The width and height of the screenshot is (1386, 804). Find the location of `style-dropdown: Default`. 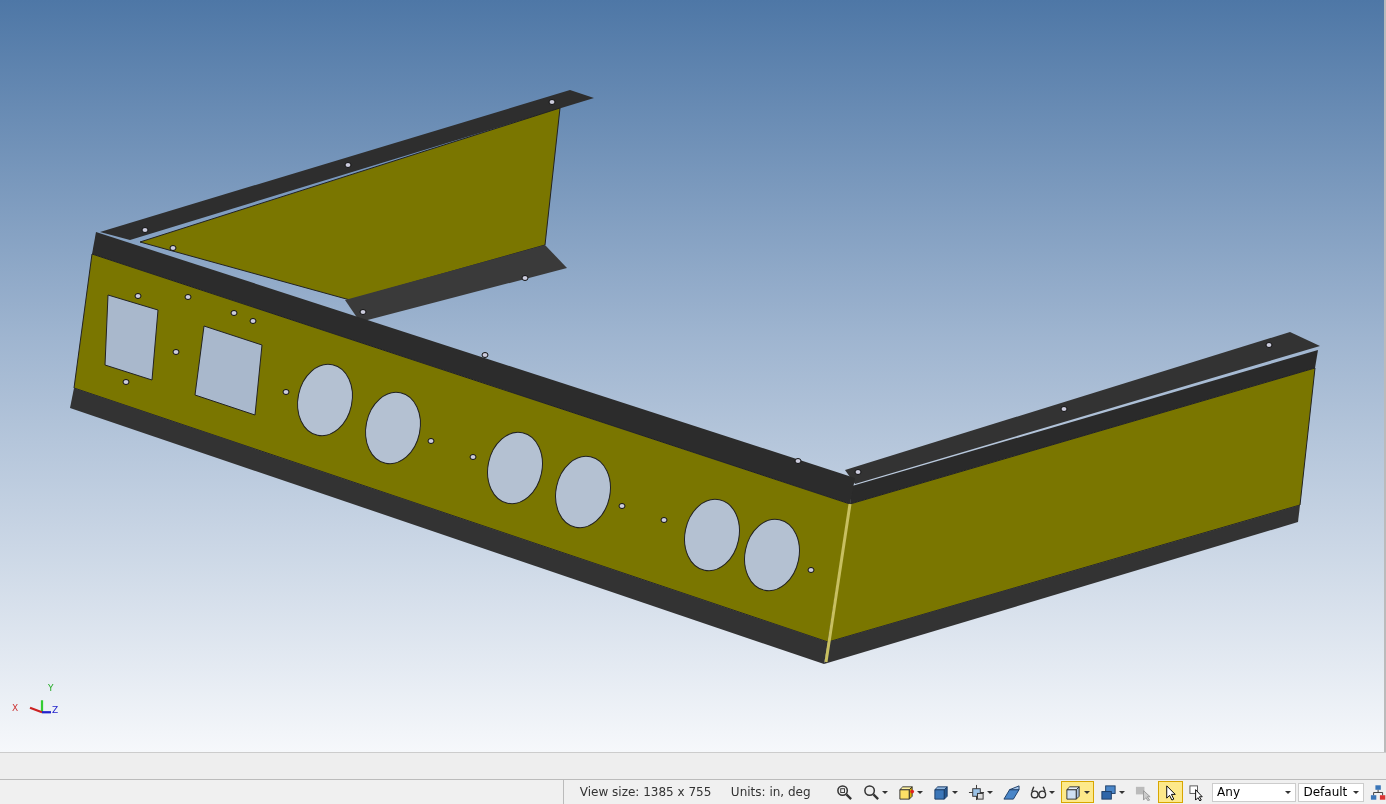

style-dropdown: Default is located at coordinates (1331, 792).